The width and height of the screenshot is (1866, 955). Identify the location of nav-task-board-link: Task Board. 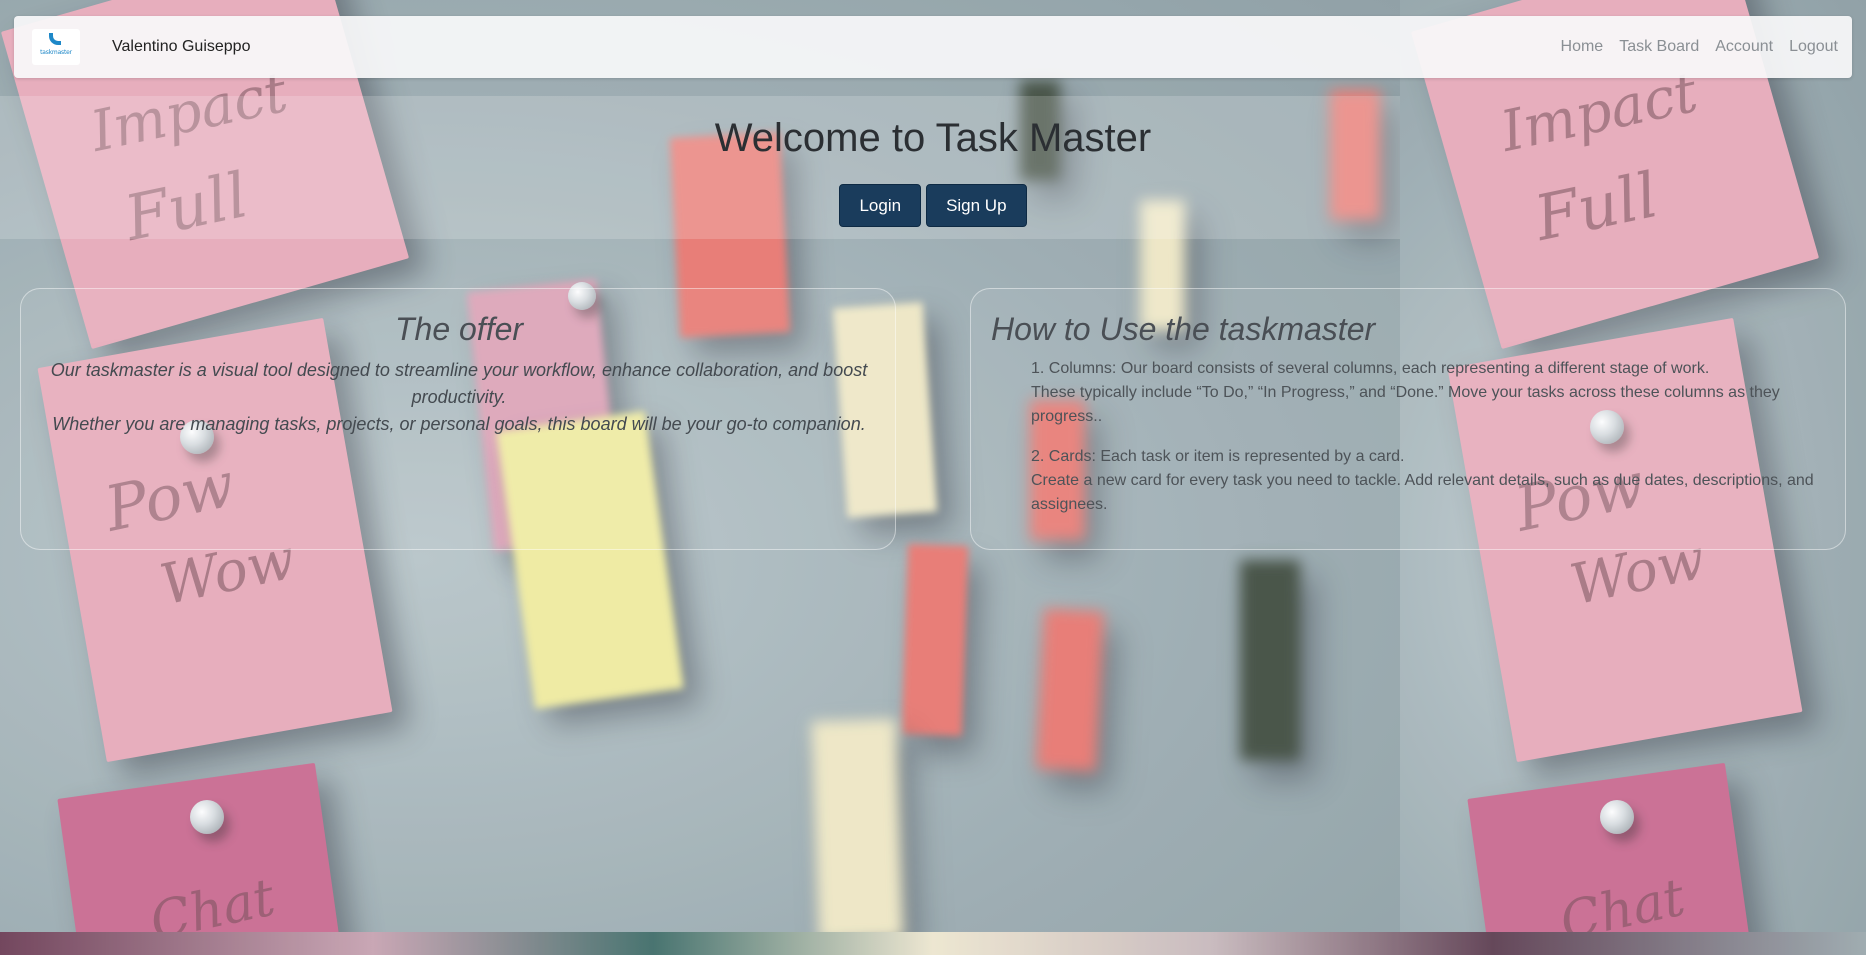
(1659, 47).